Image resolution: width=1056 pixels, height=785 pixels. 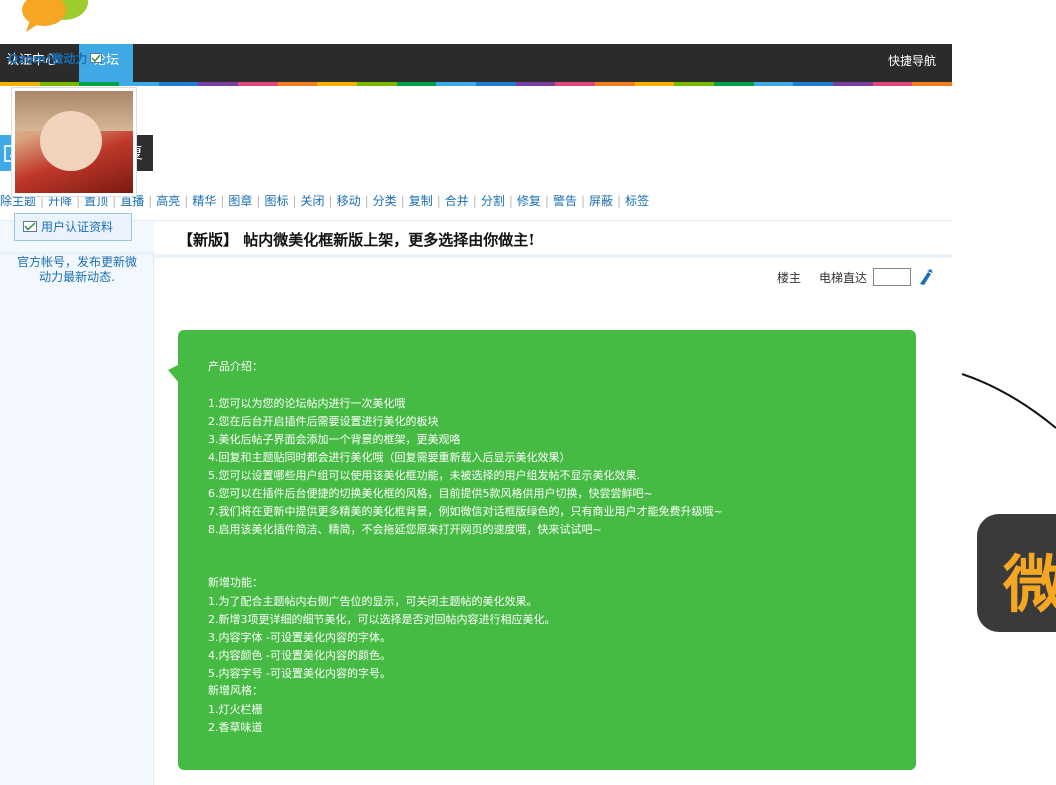 What do you see at coordinates (457, 201) in the screenshot?
I see `mod-tool-link: 合并` at bounding box center [457, 201].